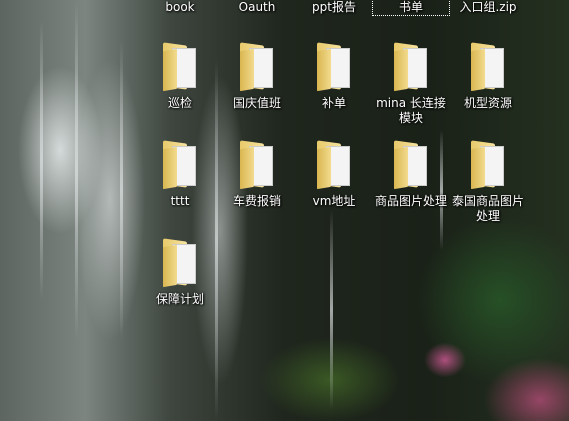 This screenshot has width=569, height=421. I want to click on desktop-folder: mina 长连接模块, so click(411, 84).